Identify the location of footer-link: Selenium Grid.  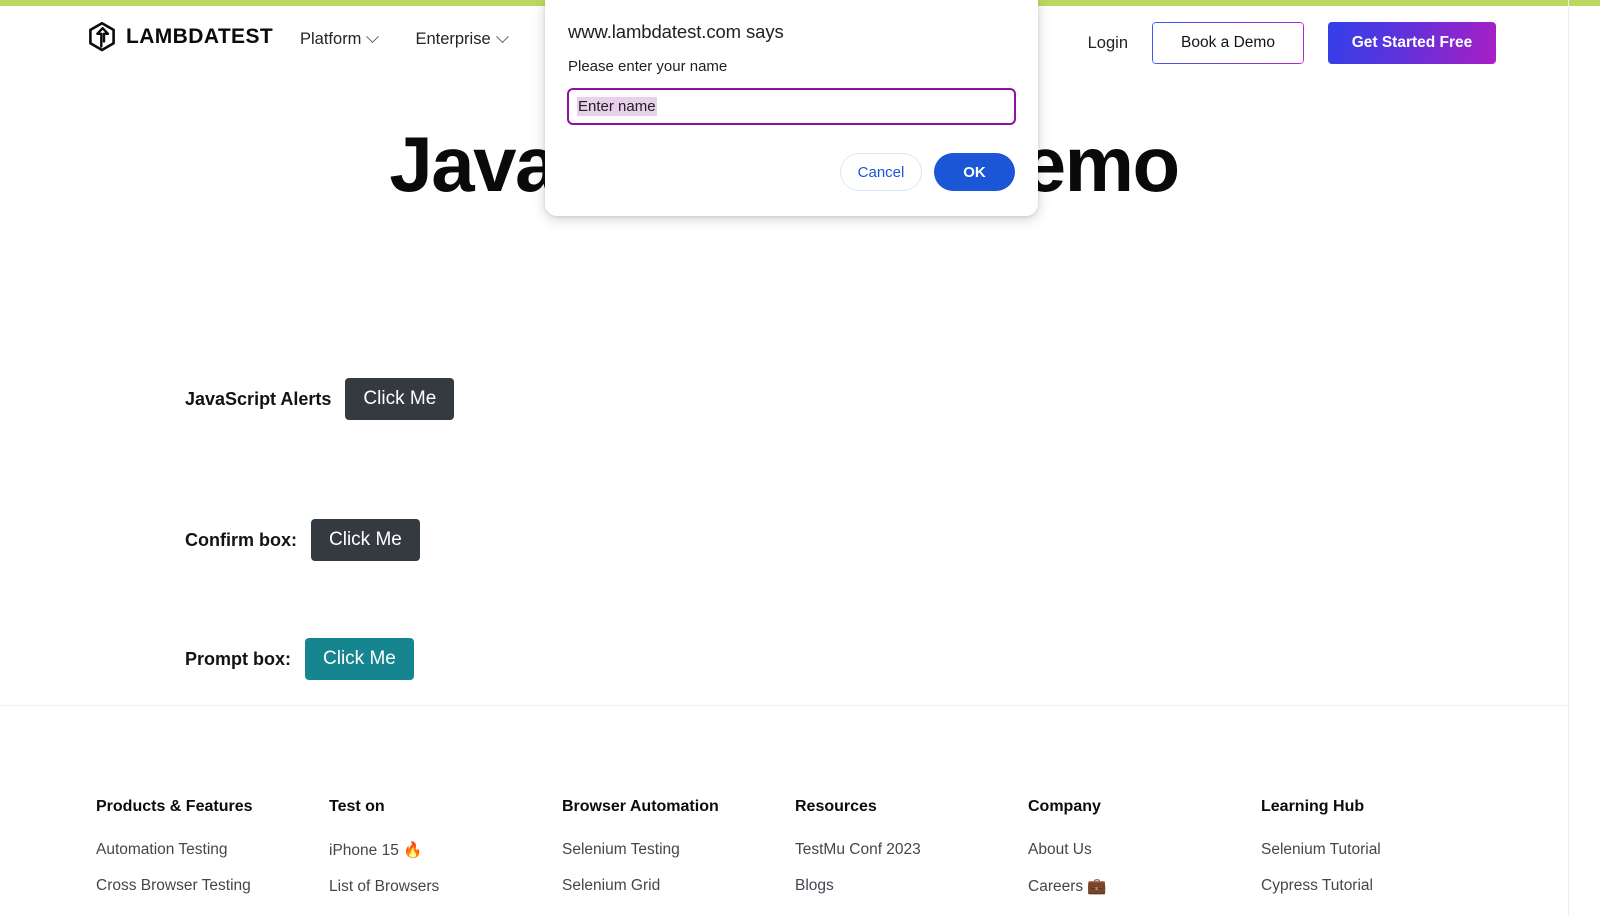
(678, 886).